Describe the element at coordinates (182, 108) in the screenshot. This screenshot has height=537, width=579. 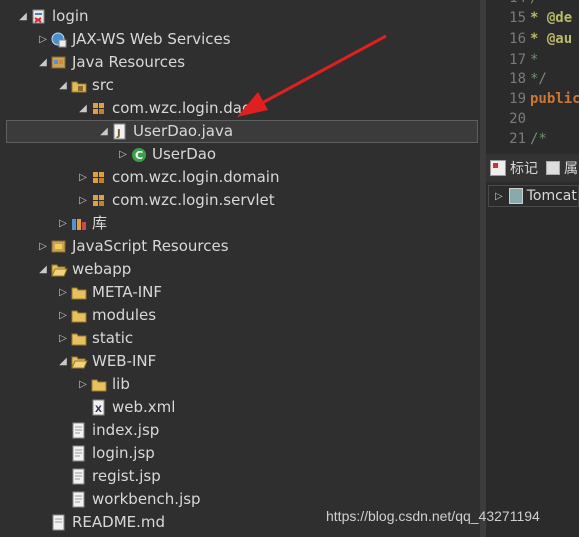
I see `tree-item-label: com.wzc.login.dao` at that location.